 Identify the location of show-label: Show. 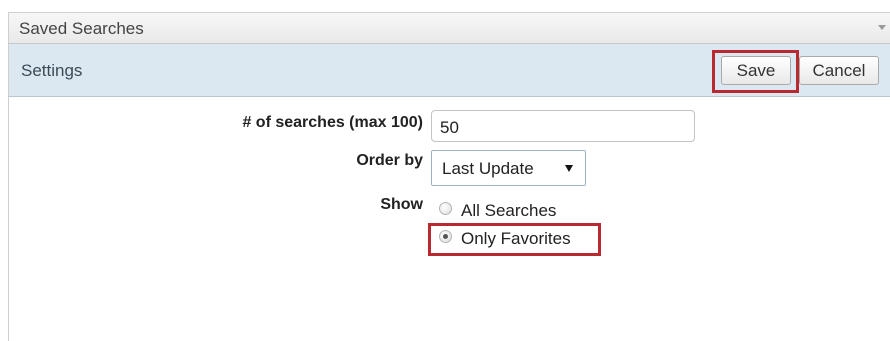
(401, 204).